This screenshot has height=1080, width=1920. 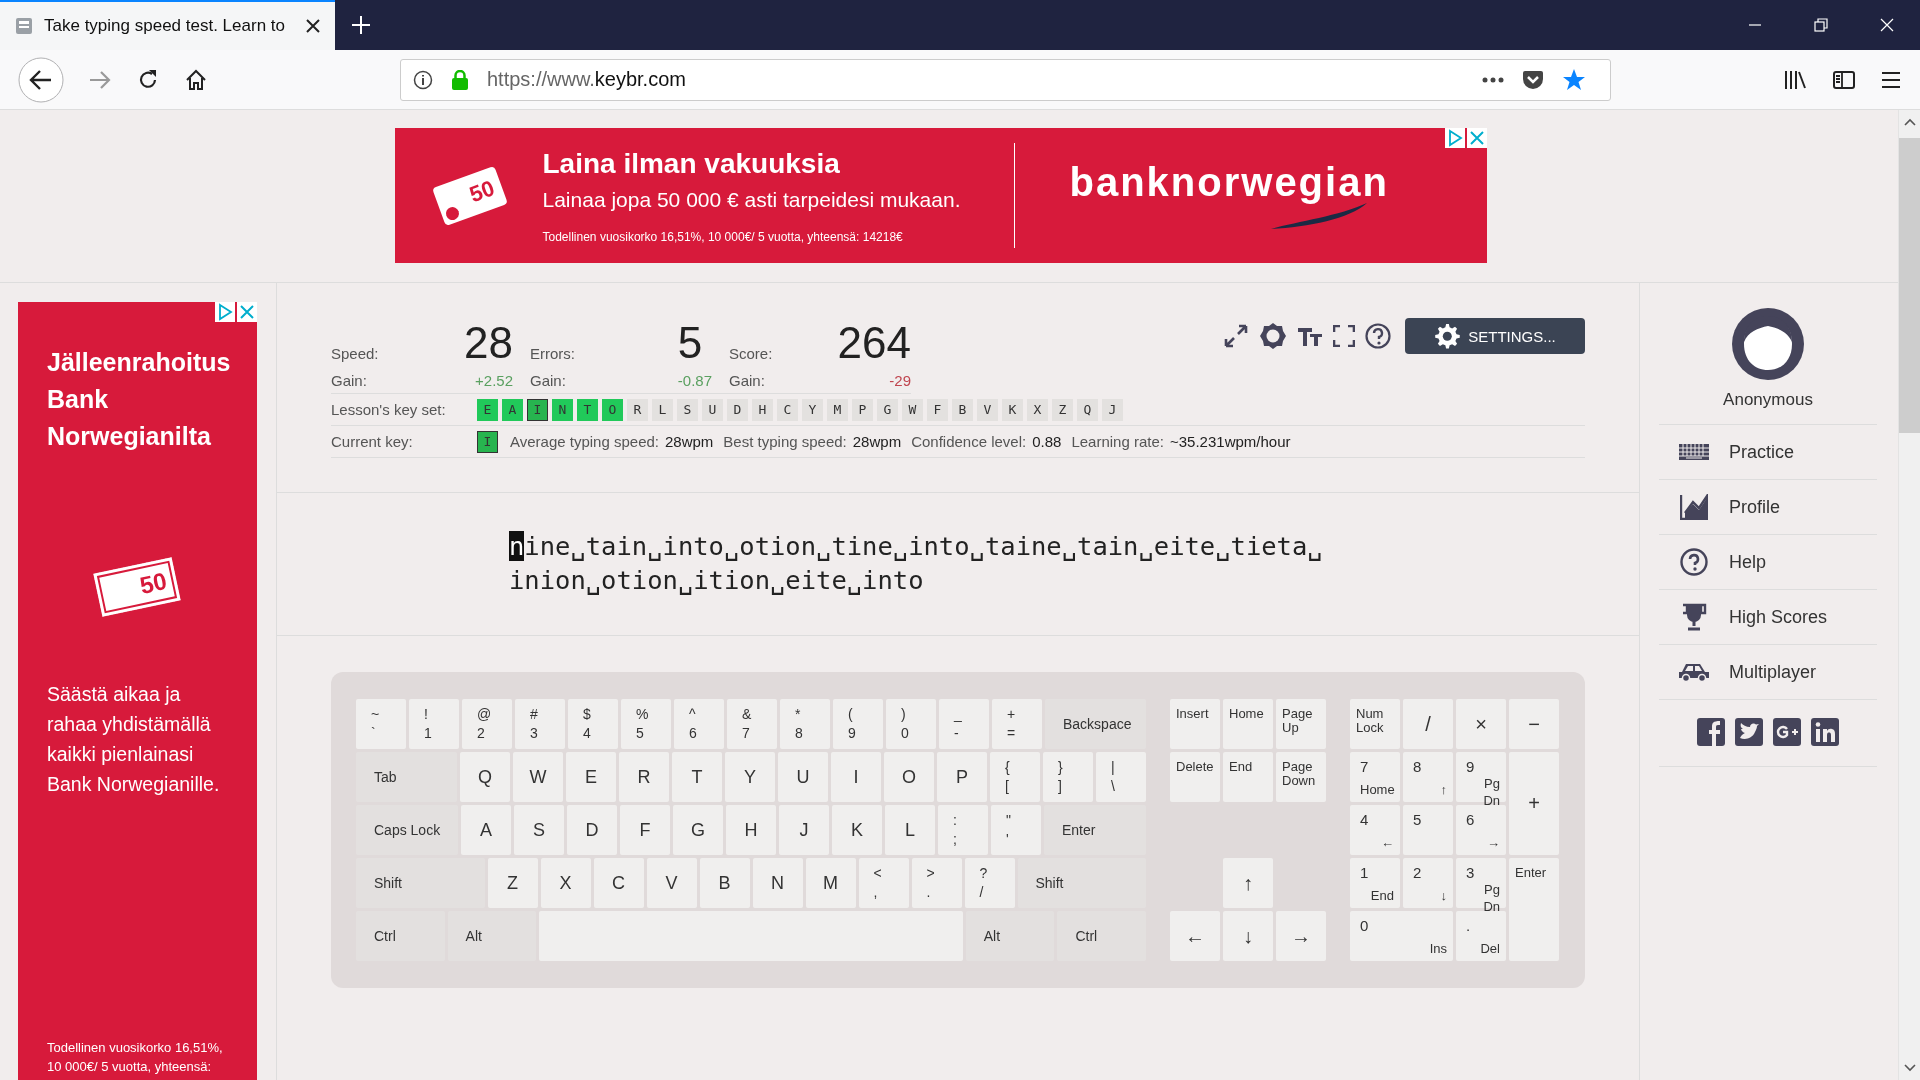 I want to click on metric-value: 0.88, so click(x=1047, y=441).